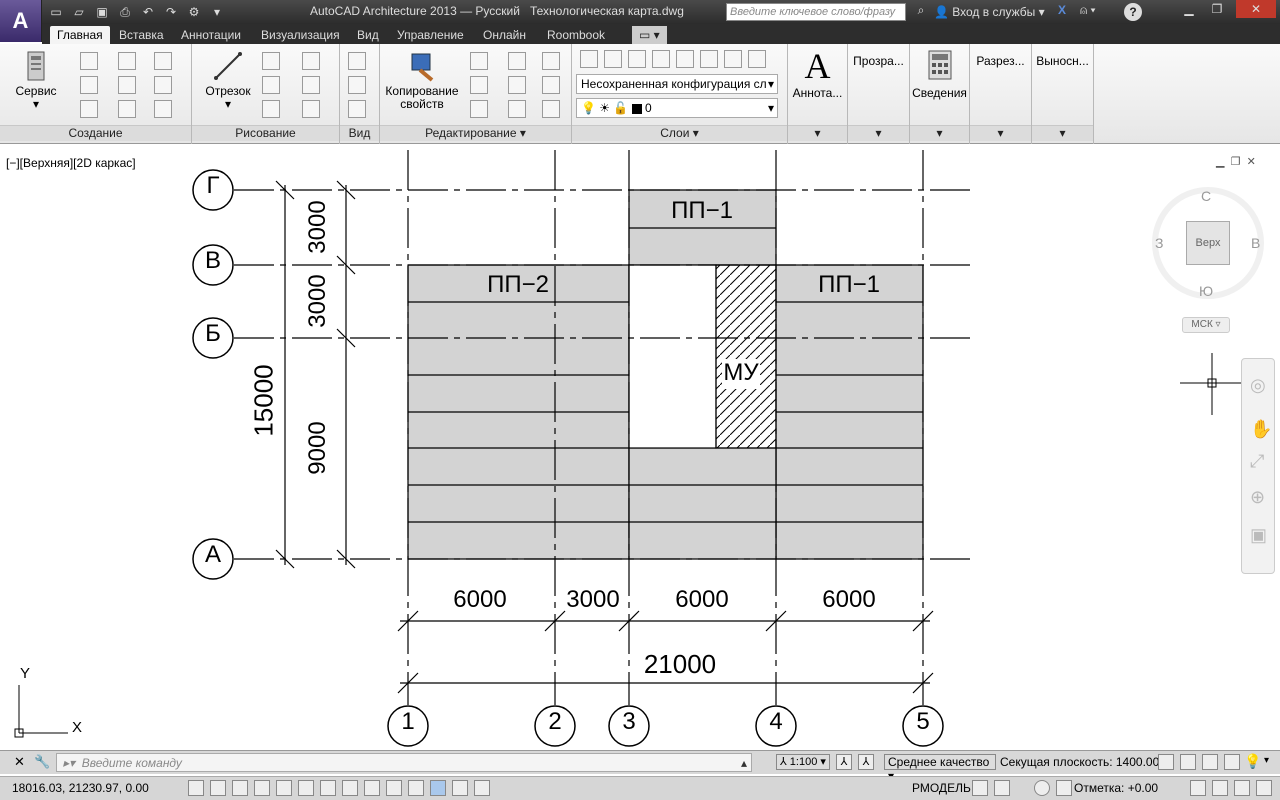 Image resolution: width=1280 pixels, height=800 pixels. I want to click on curtain-wall-icon, so click(89, 109).